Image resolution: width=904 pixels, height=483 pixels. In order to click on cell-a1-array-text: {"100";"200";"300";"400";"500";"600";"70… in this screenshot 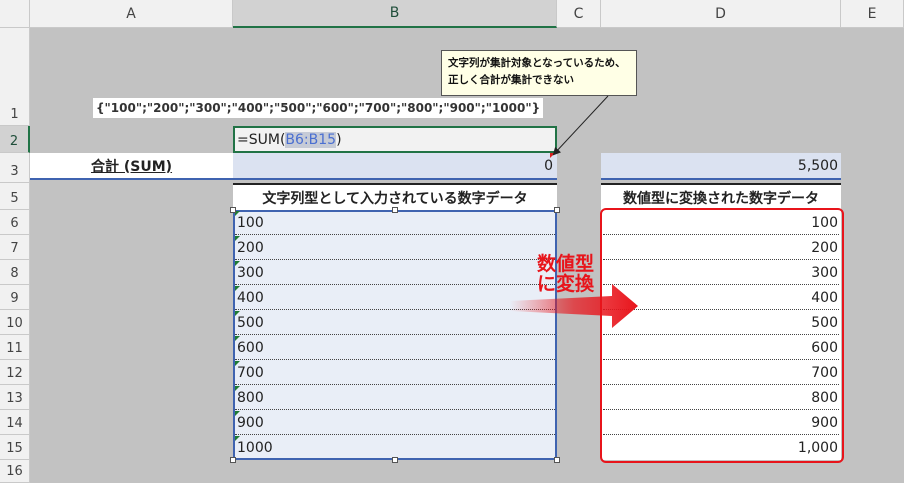, I will do `click(318, 108)`.